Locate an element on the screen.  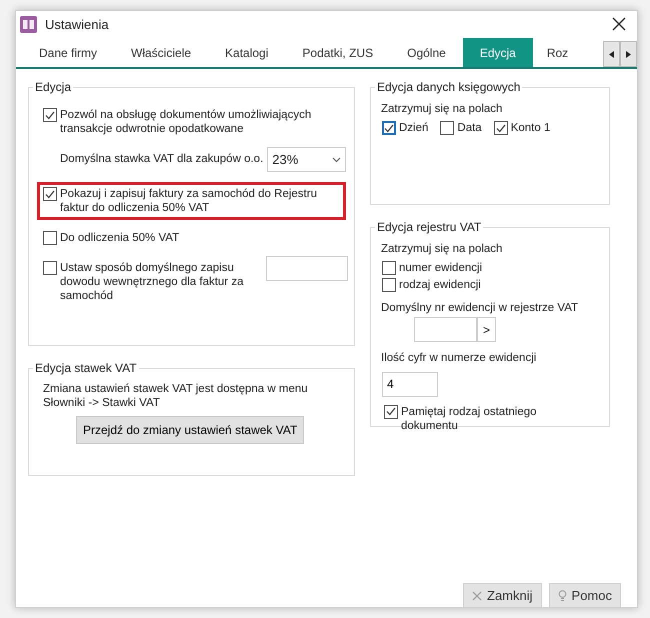
group-title: Edycja rejestru VAT is located at coordinates (429, 227).